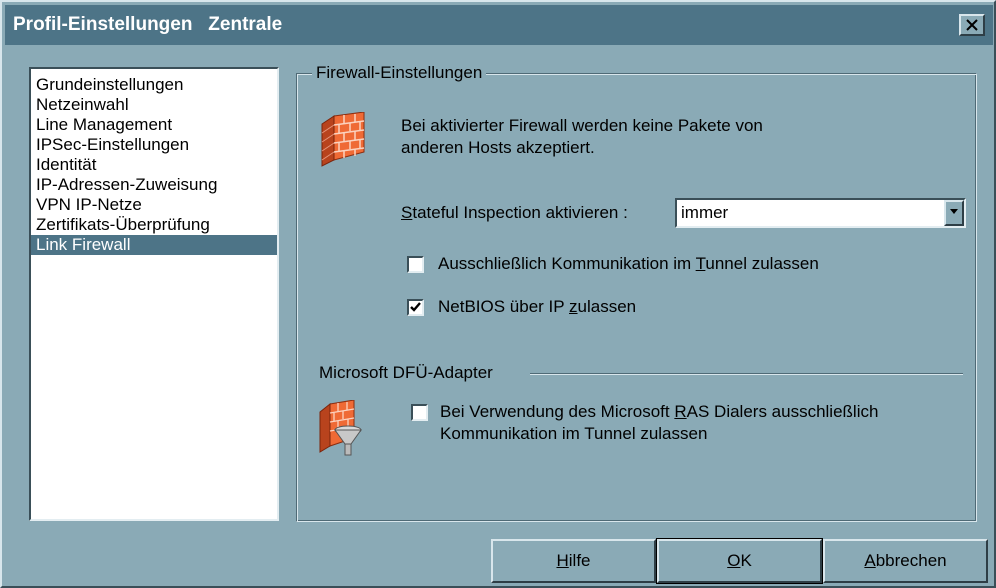  What do you see at coordinates (399, 73) in the screenshot?
I see `firewall-settings-title: Firewall-Einstellungen` at bounding box center [399, 73].